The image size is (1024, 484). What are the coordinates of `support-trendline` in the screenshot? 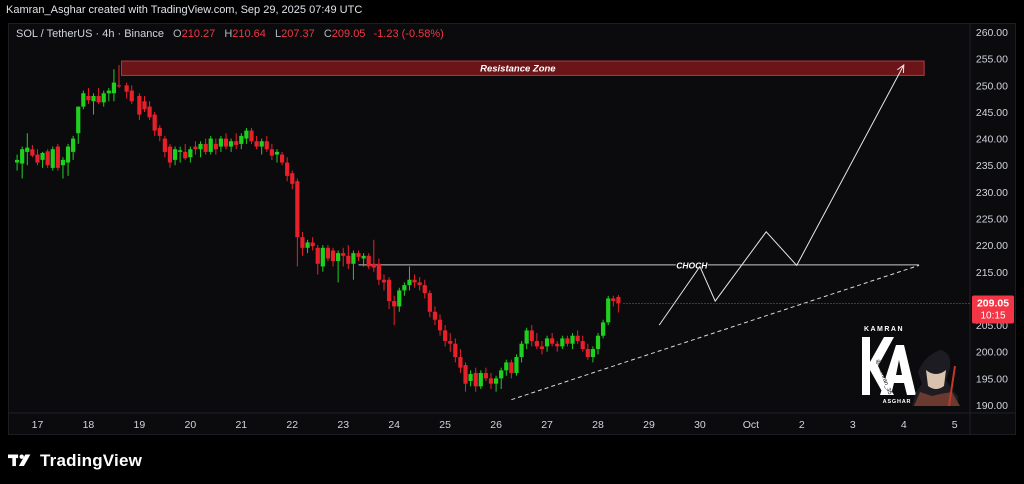 It's located at (715, 332).